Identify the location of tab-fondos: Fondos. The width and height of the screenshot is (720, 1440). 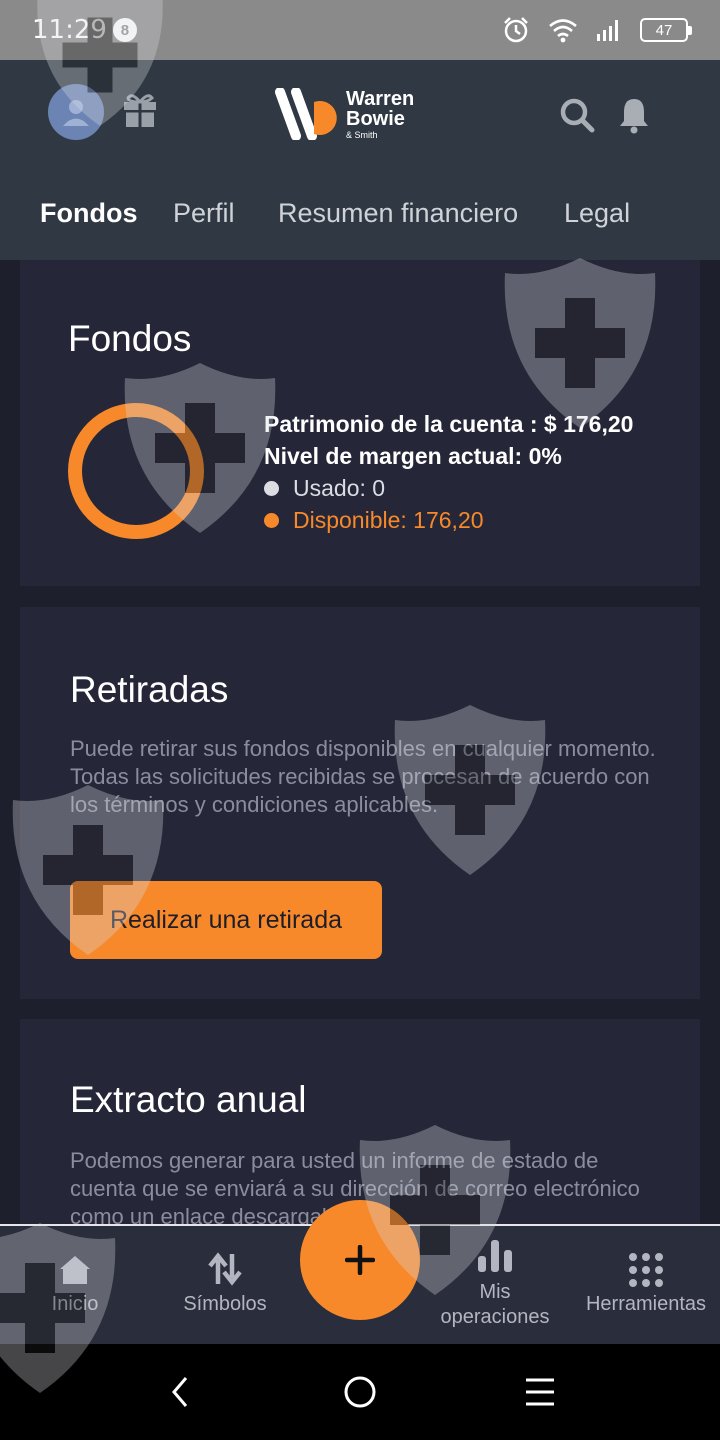
(88, 213).